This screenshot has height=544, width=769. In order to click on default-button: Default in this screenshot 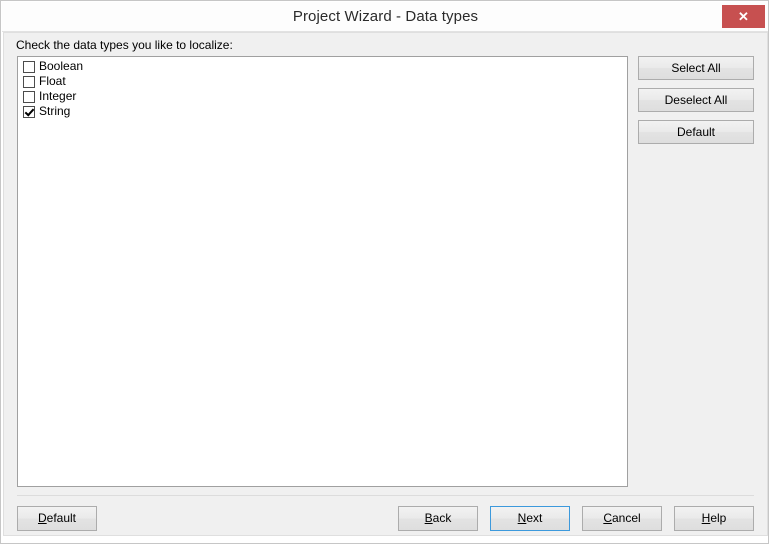, I will do `click(57, 518)`.